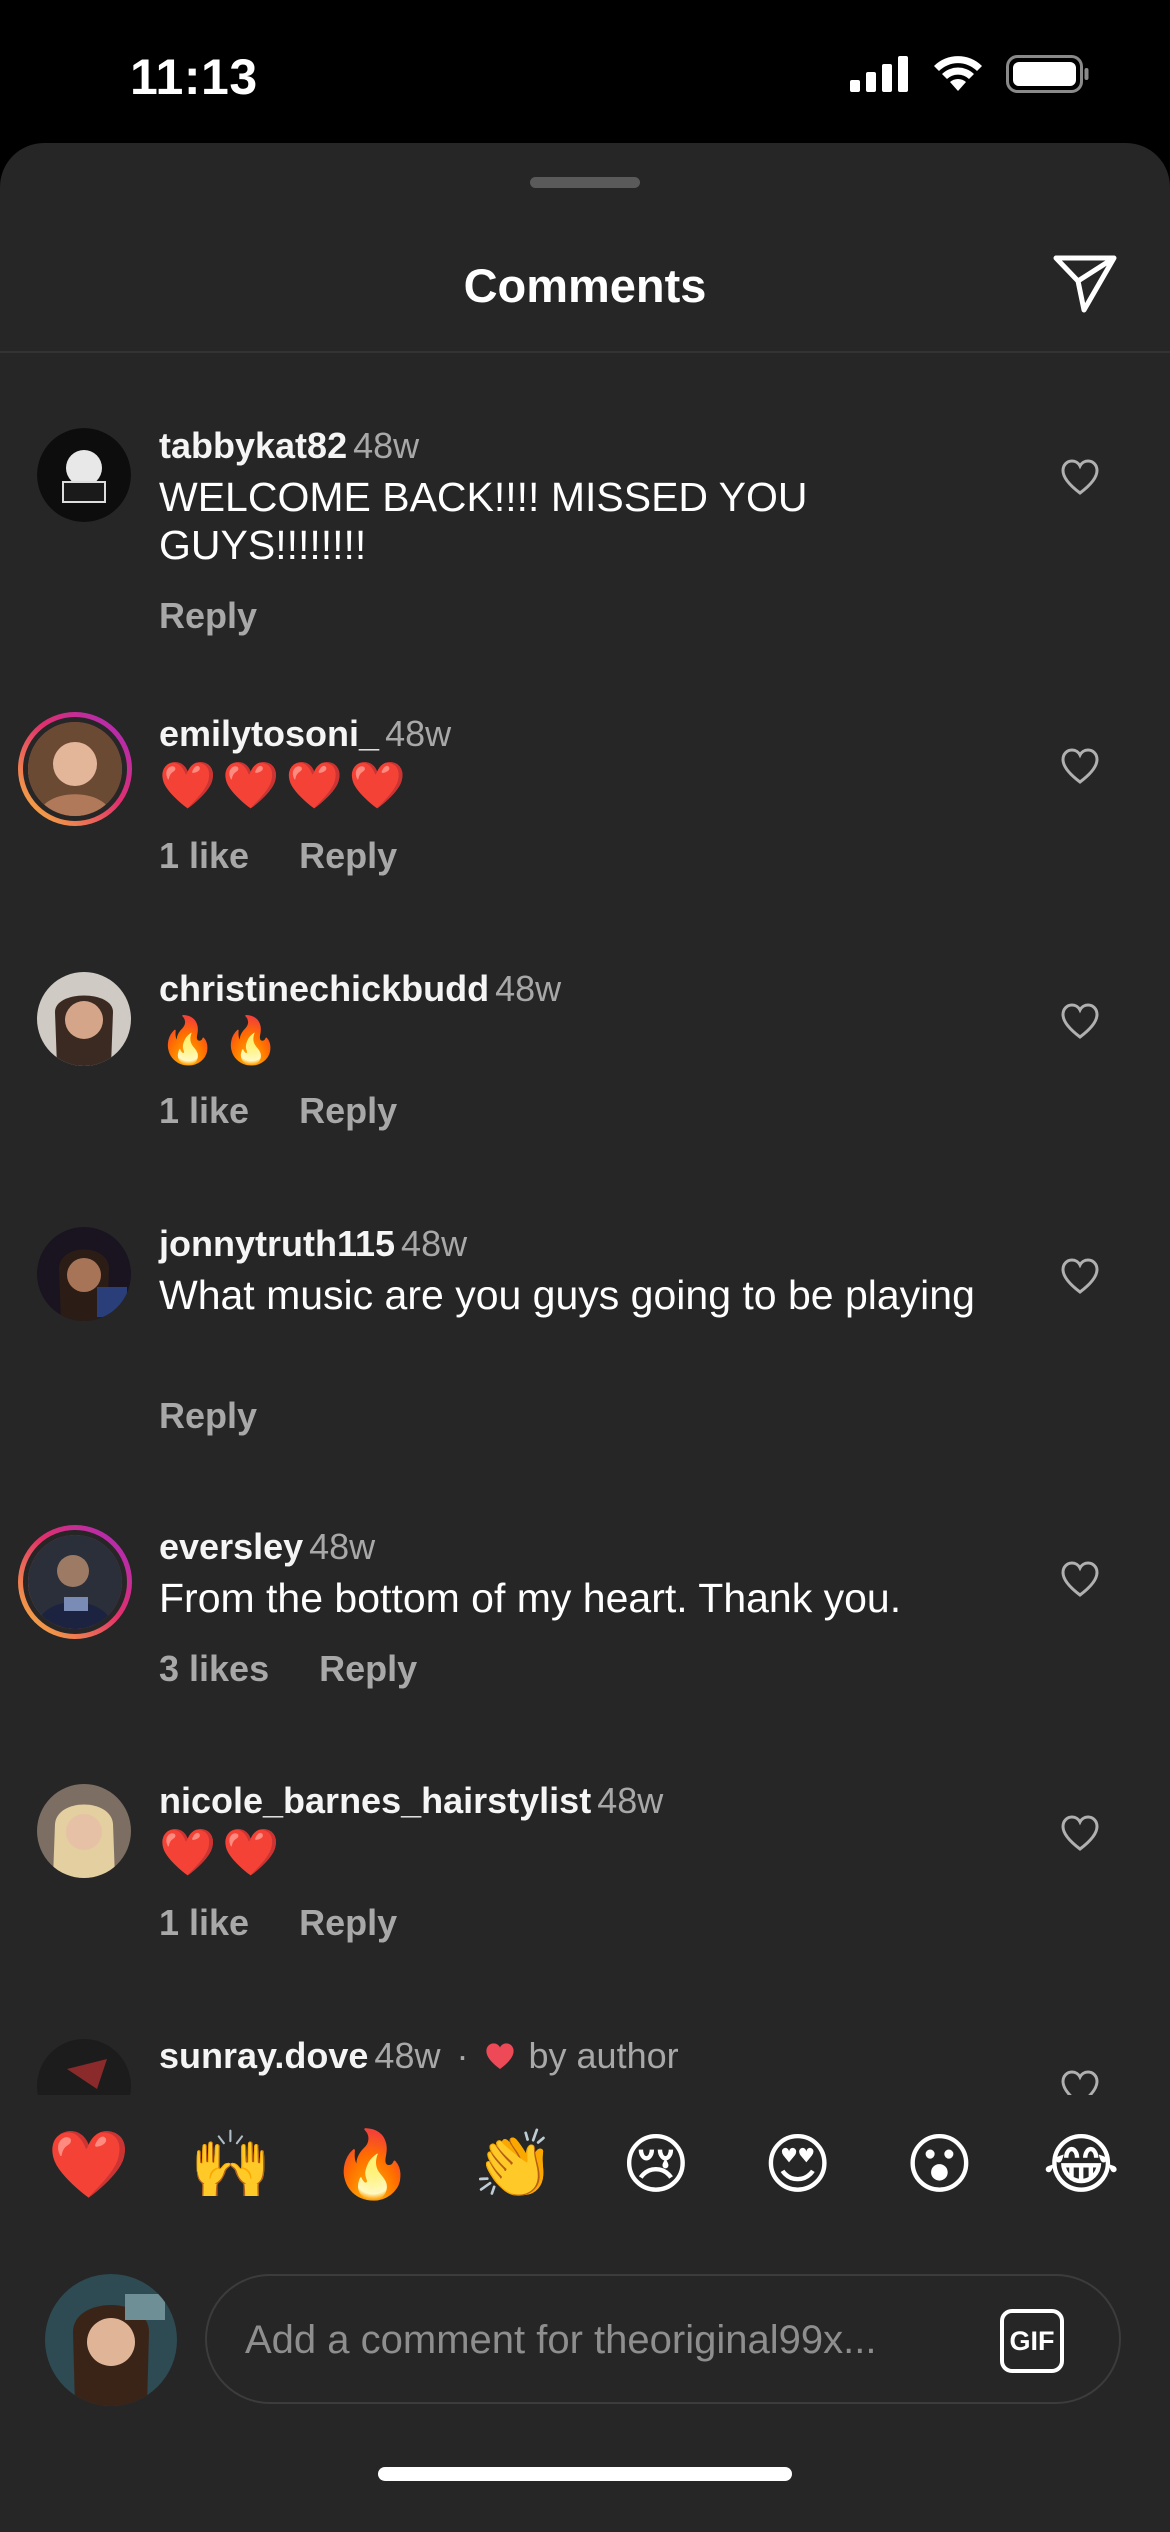 This screenshot has height=2532, width=1170. Describe the element at coordinates (111, 2340) in the screenshot. I see `current-user-avatar` at that location.